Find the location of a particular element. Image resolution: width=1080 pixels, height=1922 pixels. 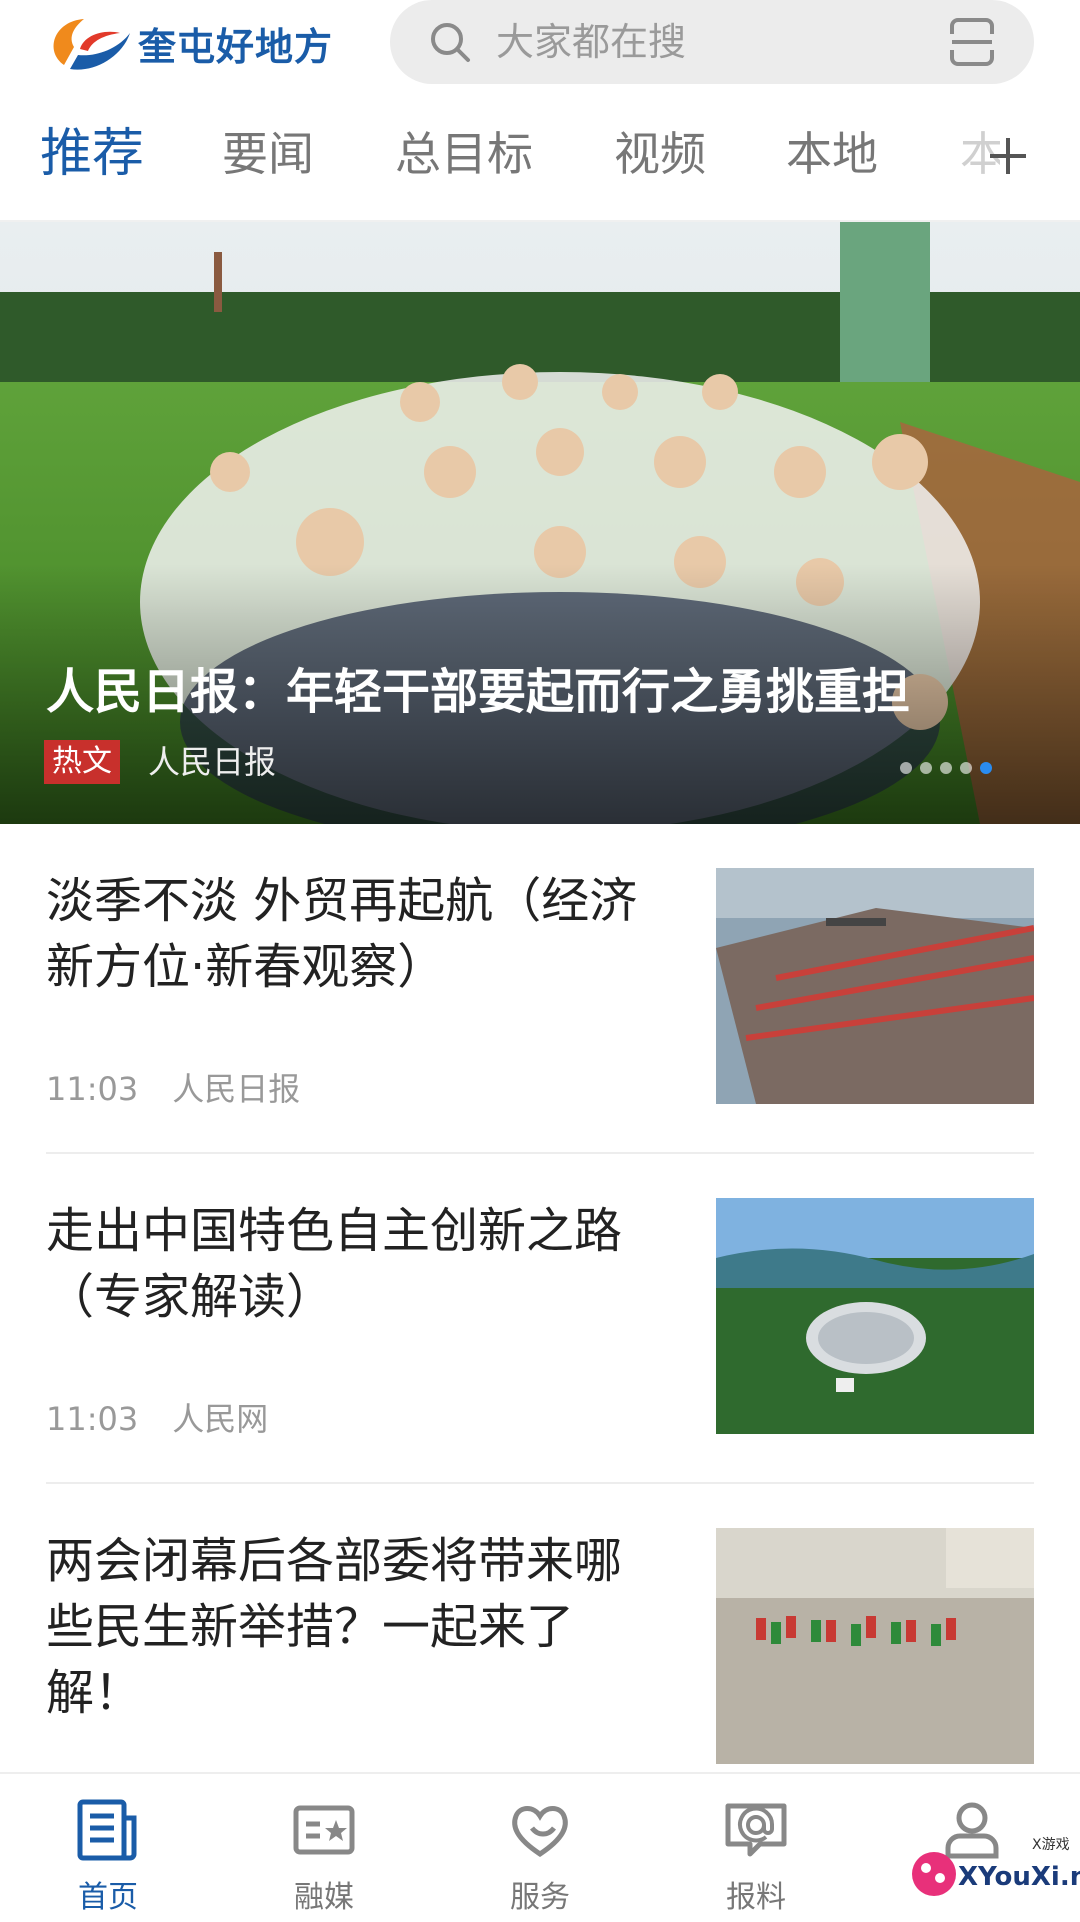

search-placeholder: 大家都在搜 is located at coordinates (591, 42).